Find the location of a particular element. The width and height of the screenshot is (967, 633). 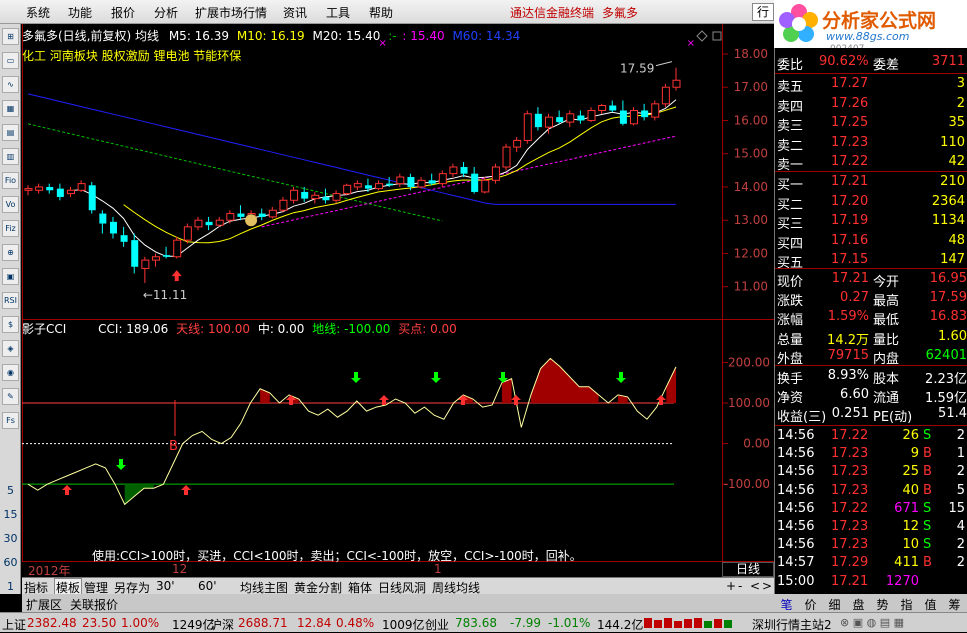

right-tab-6: 值 is located at coordinates (930, 604).